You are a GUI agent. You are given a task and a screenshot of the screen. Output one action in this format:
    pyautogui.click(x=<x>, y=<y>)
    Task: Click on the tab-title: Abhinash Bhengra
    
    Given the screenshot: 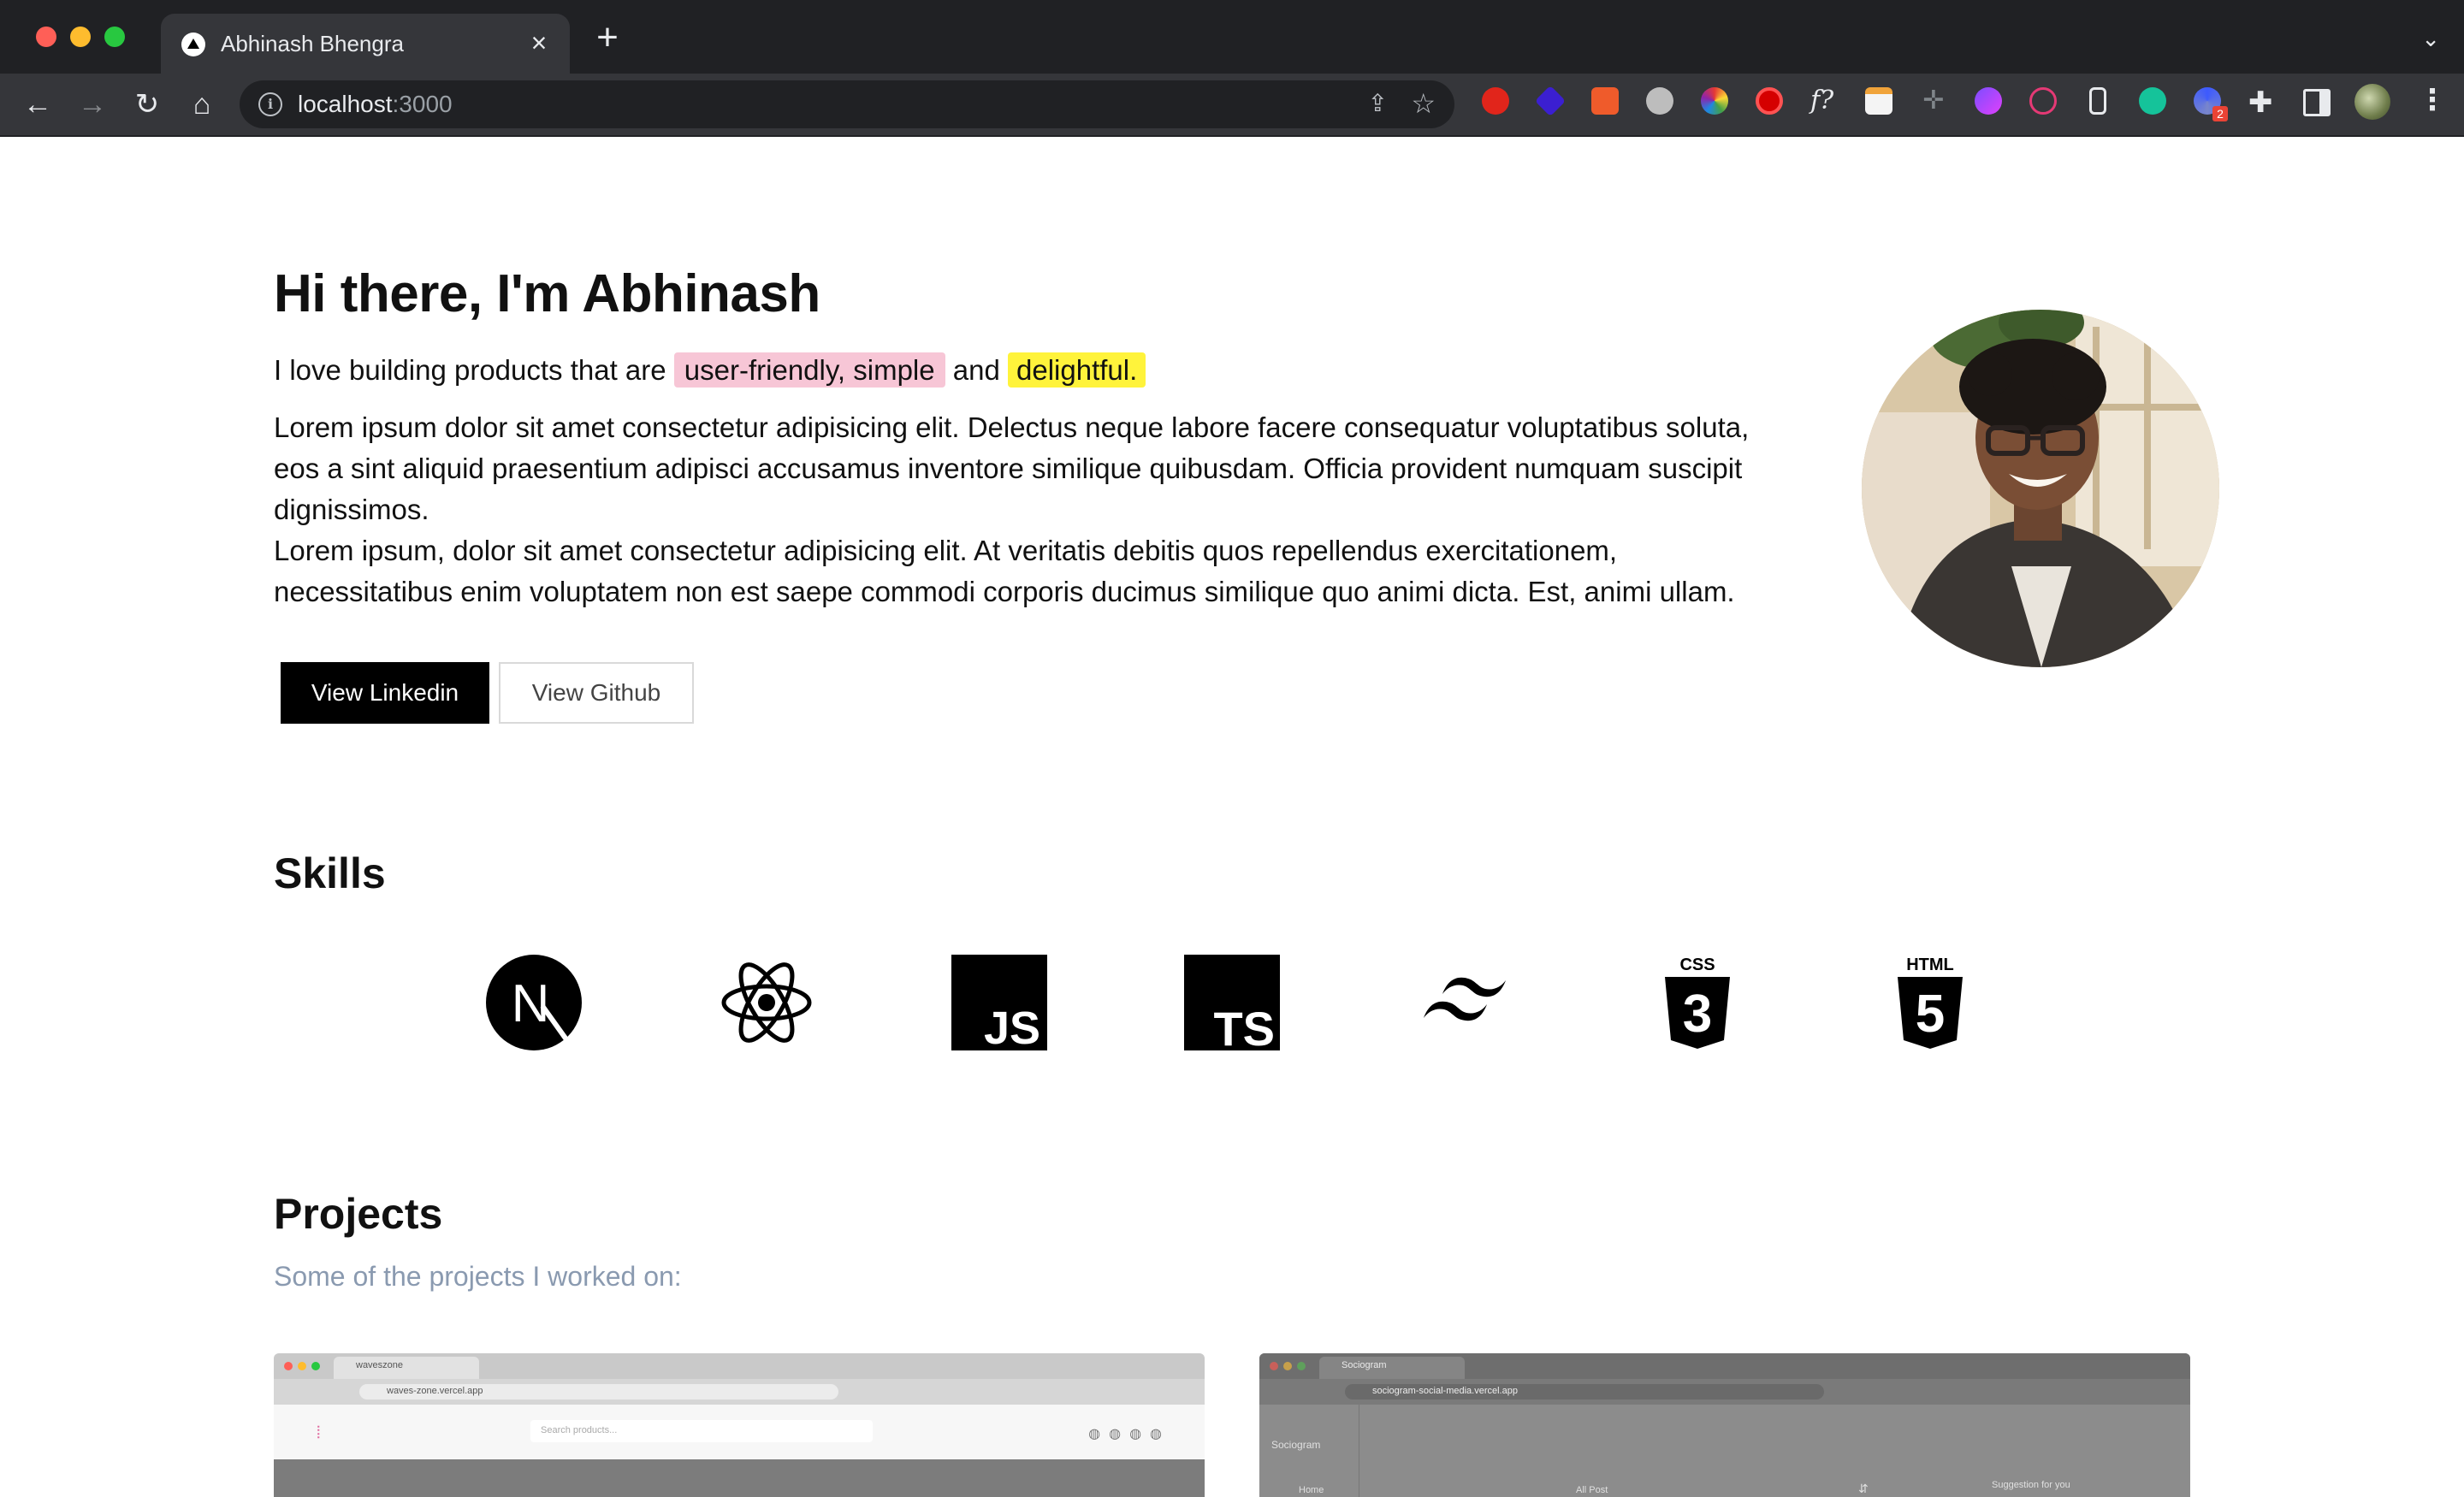 What is the action you would take?
    pyautogui.click(x=312, y=43)
    